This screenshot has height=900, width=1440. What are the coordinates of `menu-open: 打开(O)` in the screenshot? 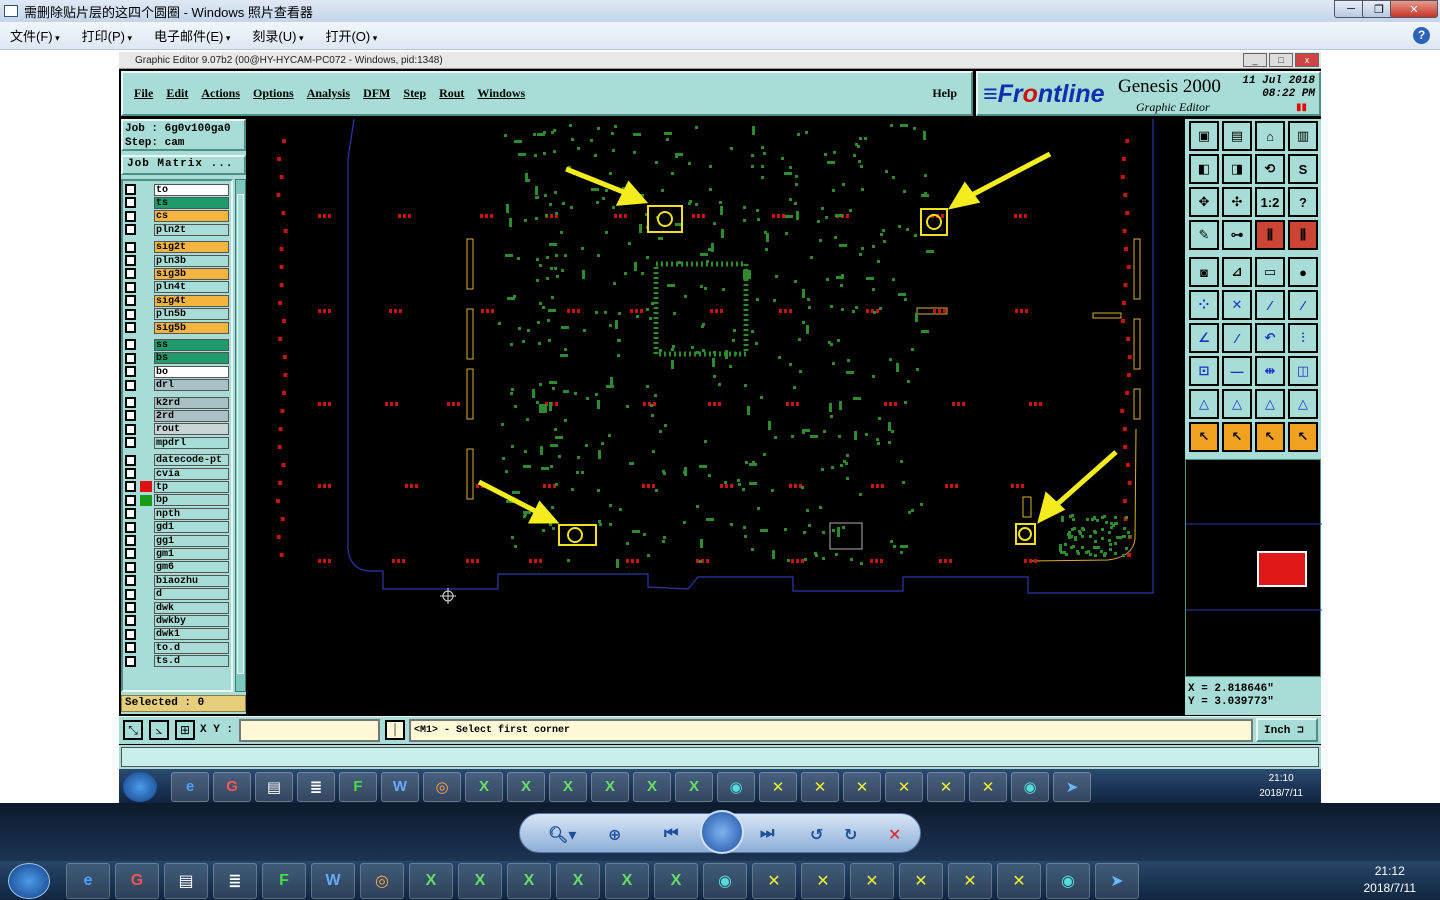 It's located at (351, 35).